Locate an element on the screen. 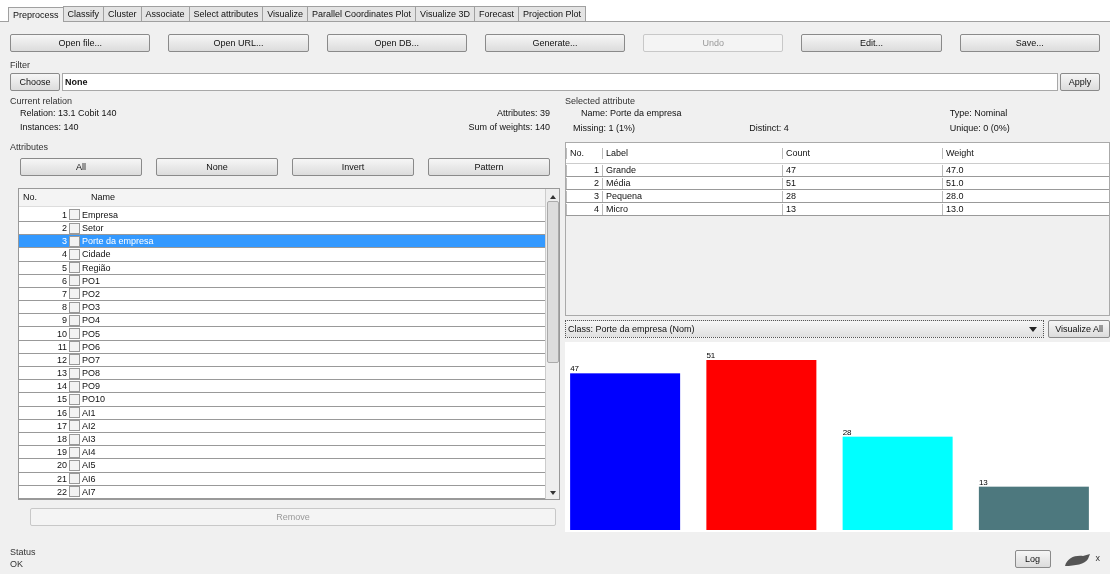 Image resolution: width=1110 pixels, height=574 pixels. bird-icon is located at coordinates (1077, 559).